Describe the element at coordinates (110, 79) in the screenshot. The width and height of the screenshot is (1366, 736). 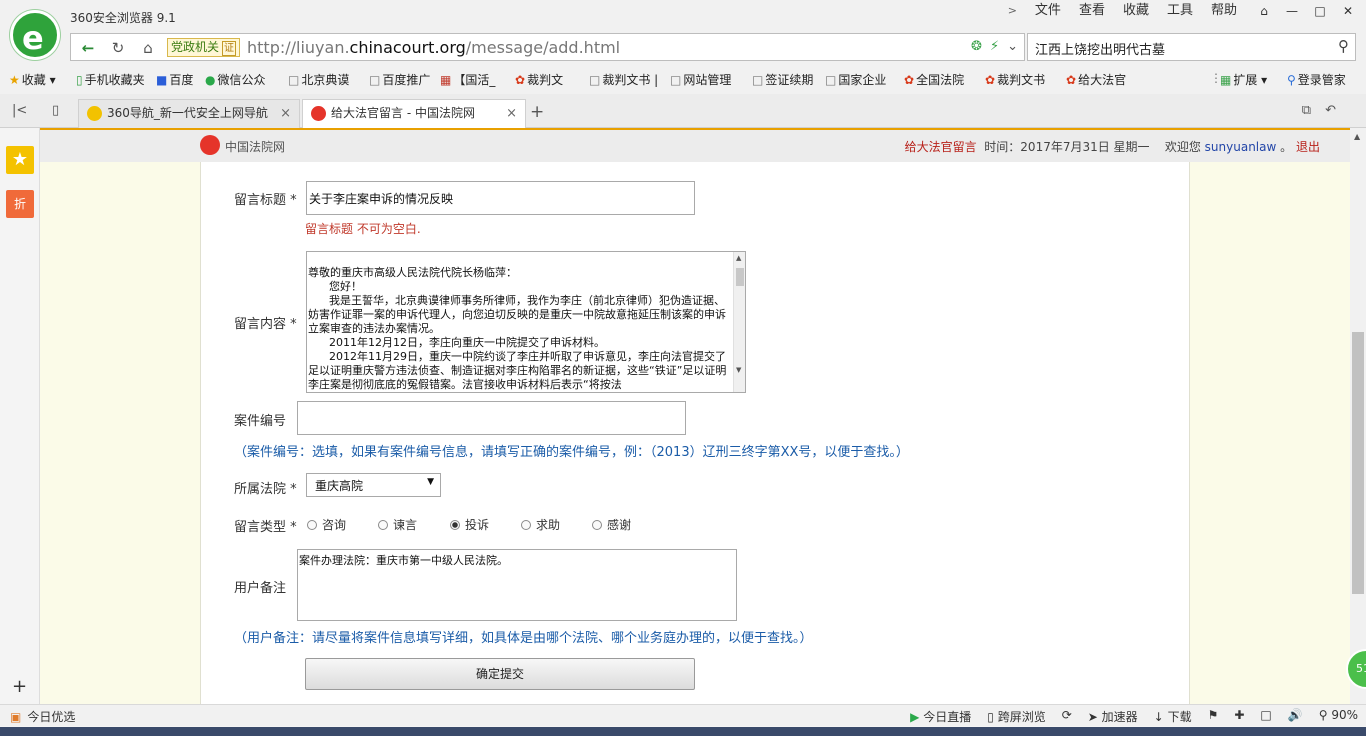
I see `bookmark-mobile: ▯ 手机收藏夹` at that location.